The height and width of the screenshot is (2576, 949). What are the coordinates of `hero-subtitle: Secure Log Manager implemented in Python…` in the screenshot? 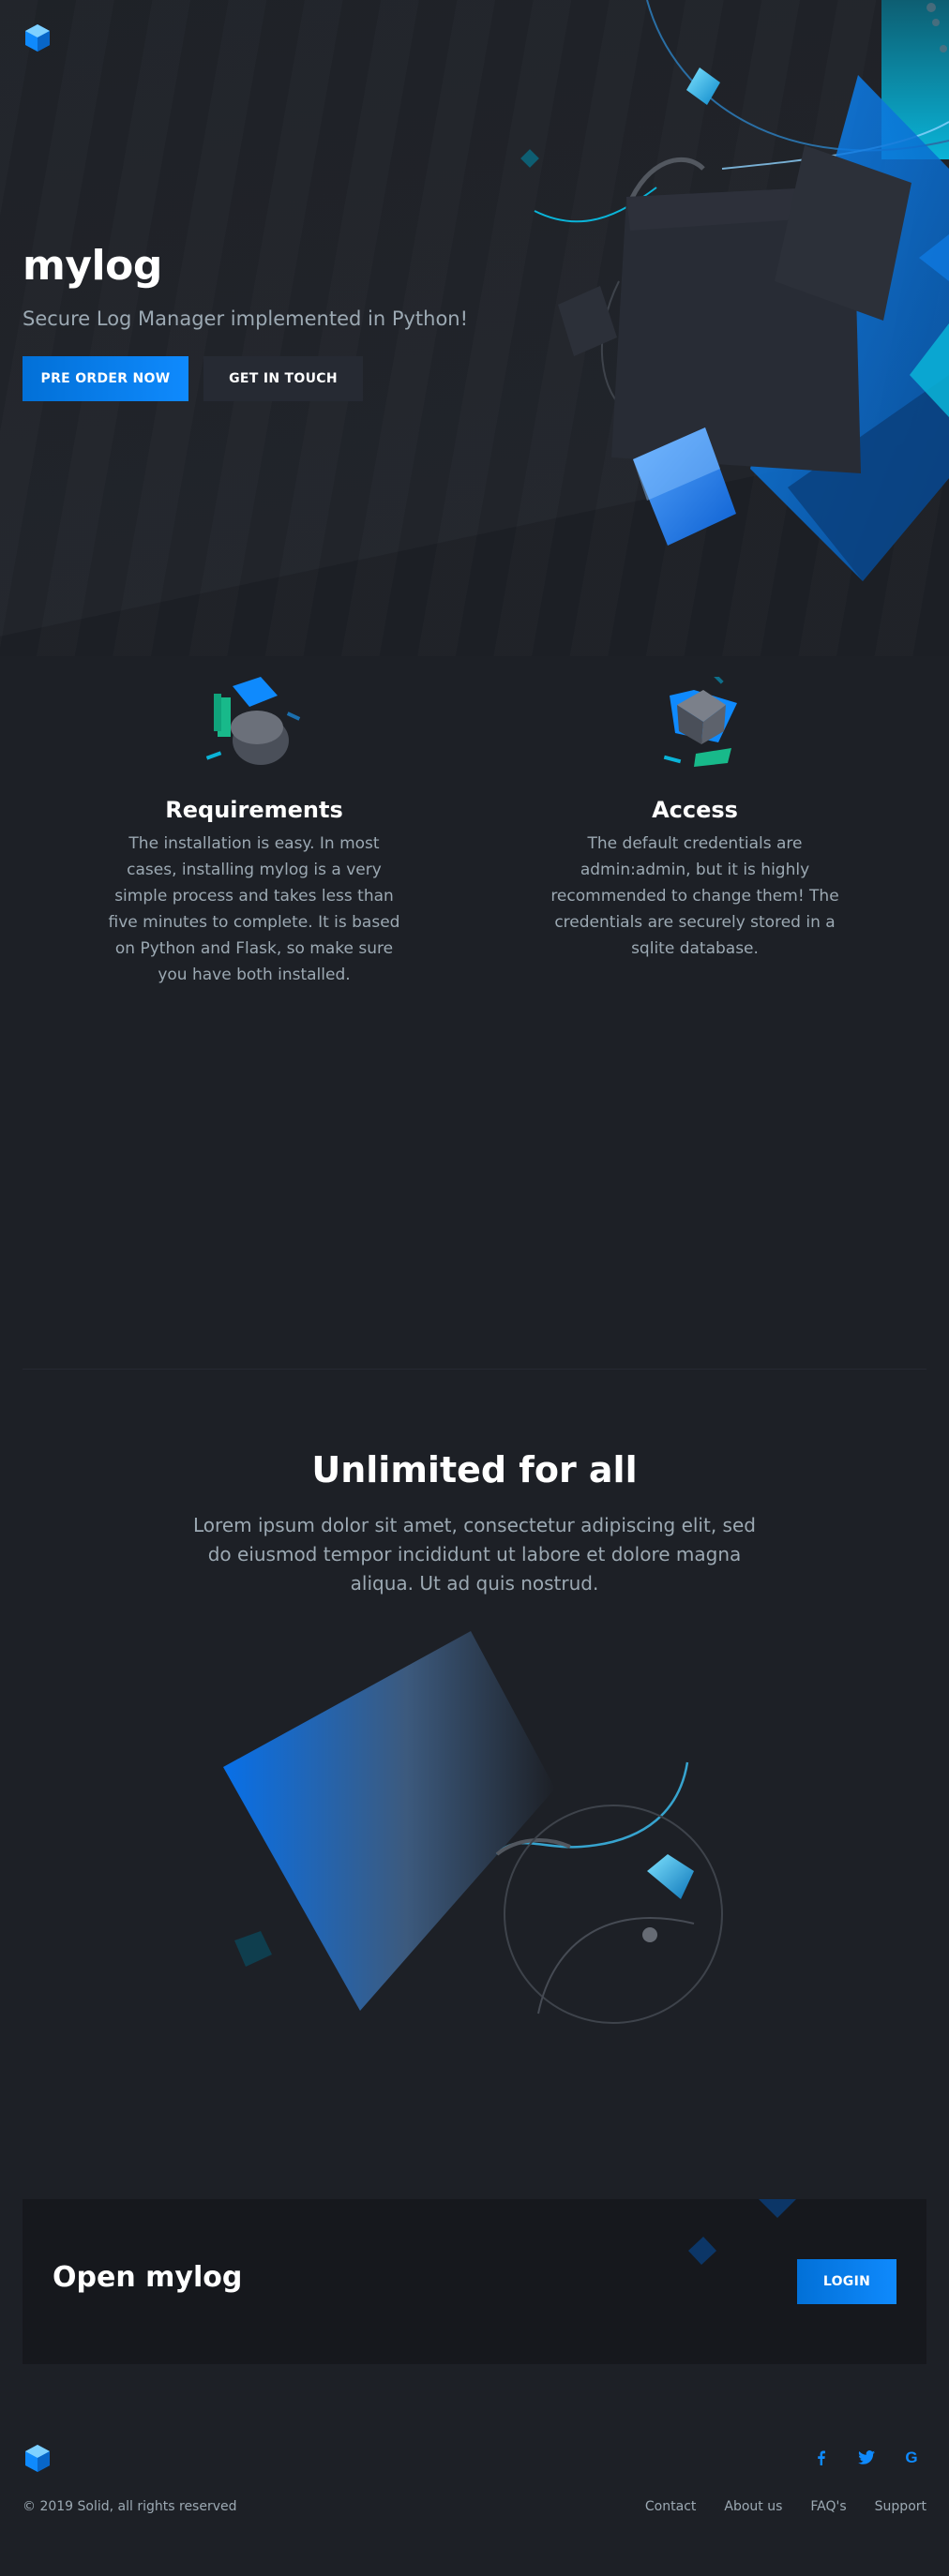 It's located at (246, 319).